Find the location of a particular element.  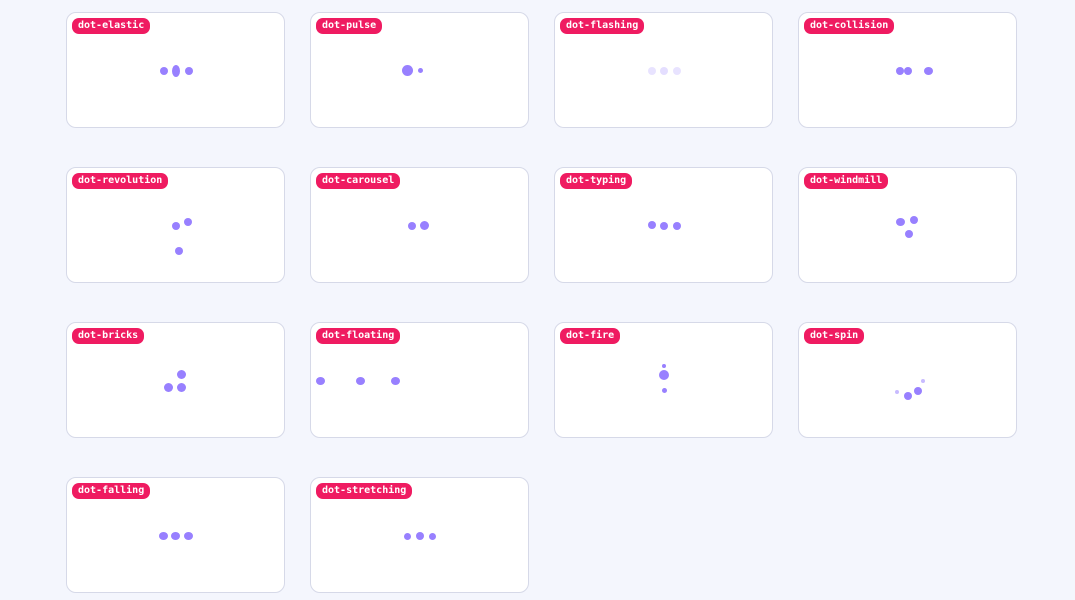

card-dot-spin: dot-spin is located at coordinates (907, 380).